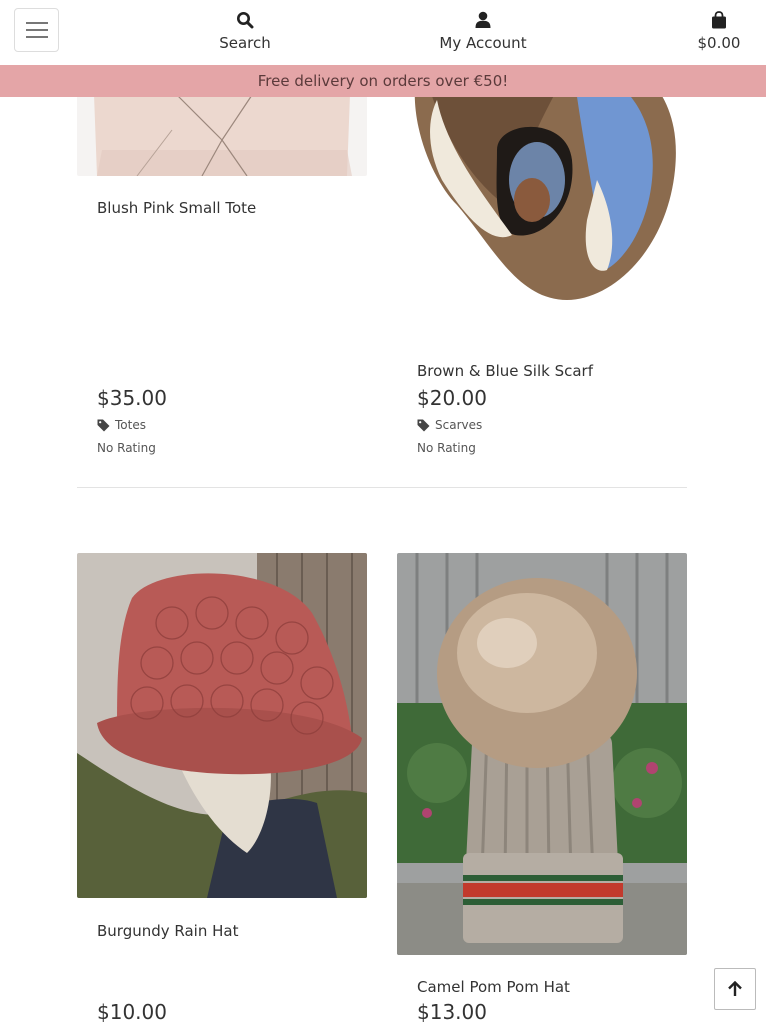 The image size is (766, 1024). I want to click on user-icon, so click(483, 19).